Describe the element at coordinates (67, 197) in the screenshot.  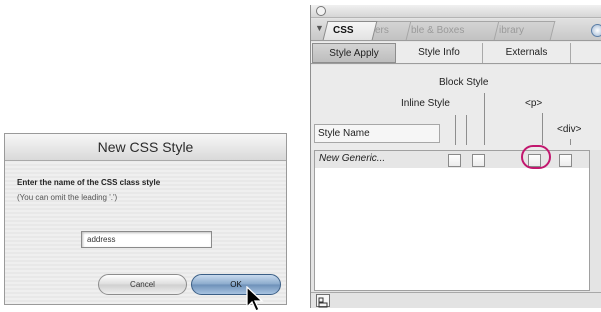
I see `omit-dot-hint: (You can omit the leading '.')` at that location.